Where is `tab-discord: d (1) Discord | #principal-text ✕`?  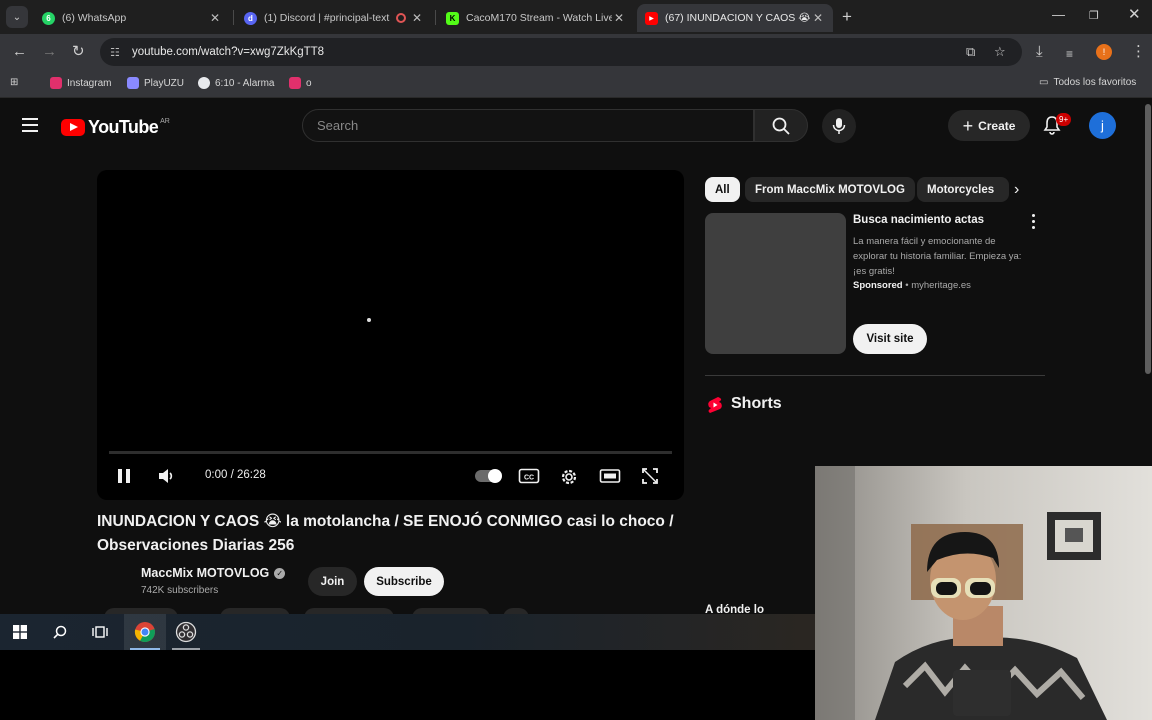
tab-discord: d (1) Discord | #principal-text ✕ is located at coordinates (334, 18).